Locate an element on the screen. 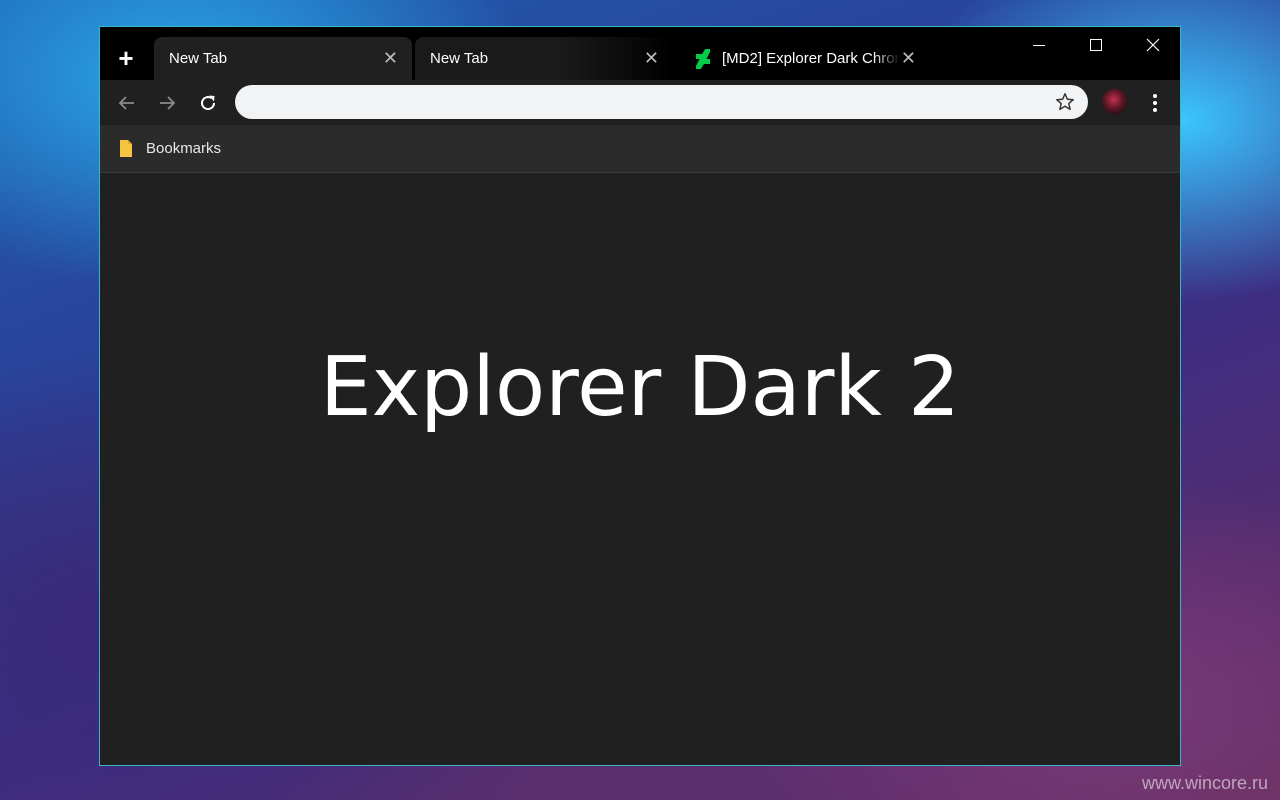 This screenshot has height=800, width=1280. tab-explorer-dark: [MD2] Explorer Dark Chrome ✕ is located at coordinates (805, 58).